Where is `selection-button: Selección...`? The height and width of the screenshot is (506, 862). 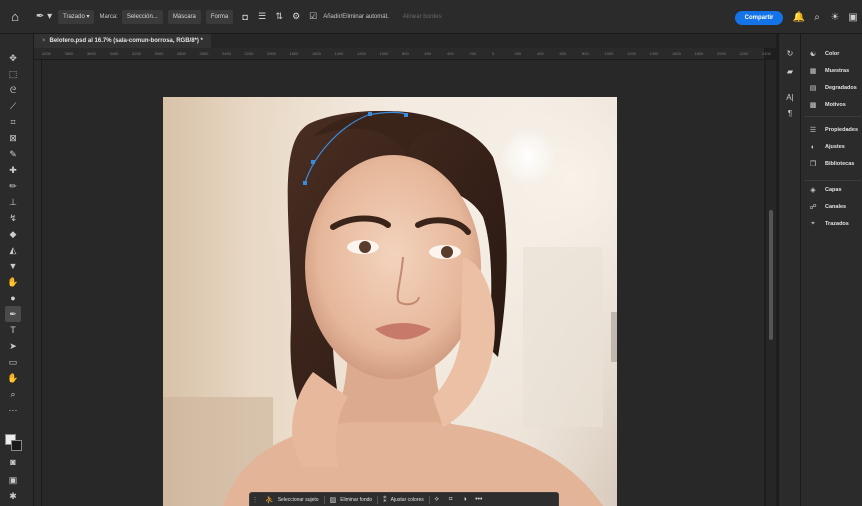 selection-button: Selección... is located at coordinates (142, 16).